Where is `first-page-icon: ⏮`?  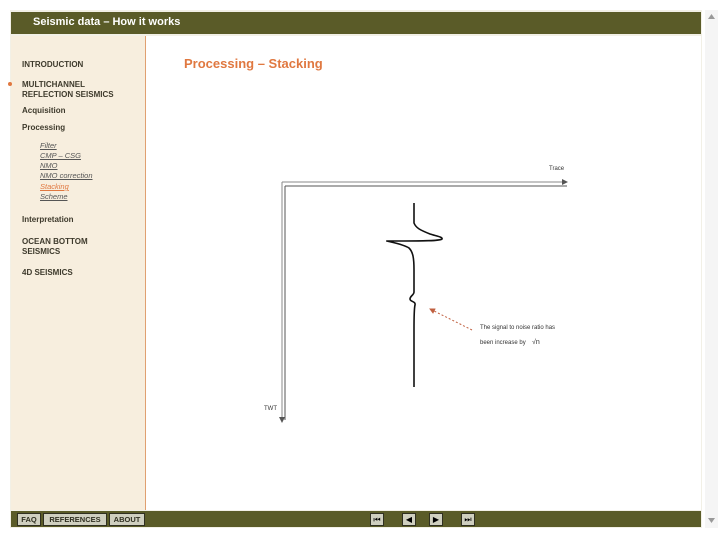 first-page-icon: ⏮ is located at coordinates (377, 519).